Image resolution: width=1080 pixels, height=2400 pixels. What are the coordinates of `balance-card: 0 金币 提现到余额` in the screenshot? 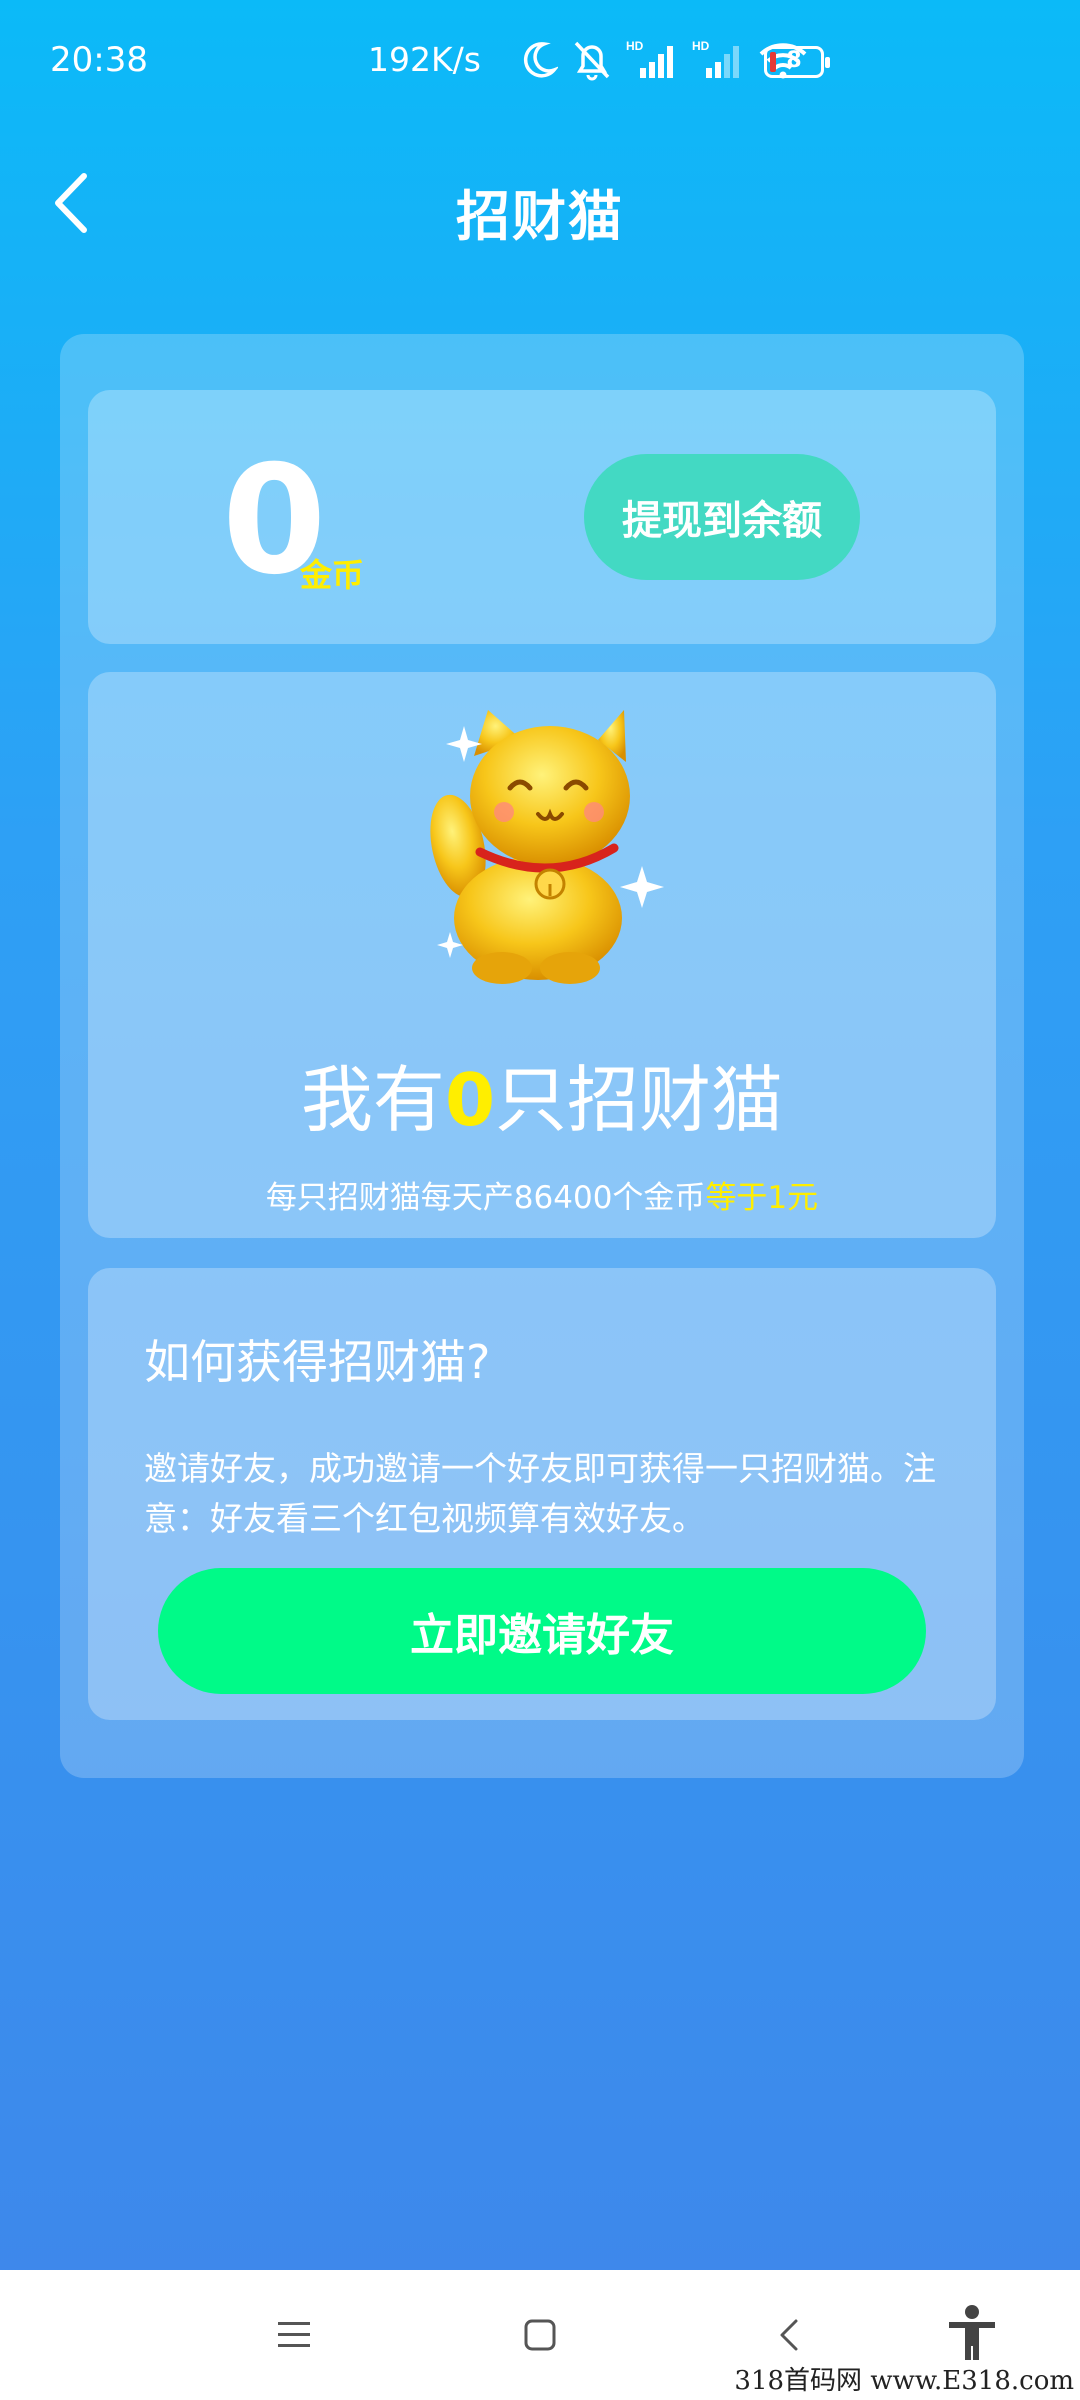 It's located at (542, 517).